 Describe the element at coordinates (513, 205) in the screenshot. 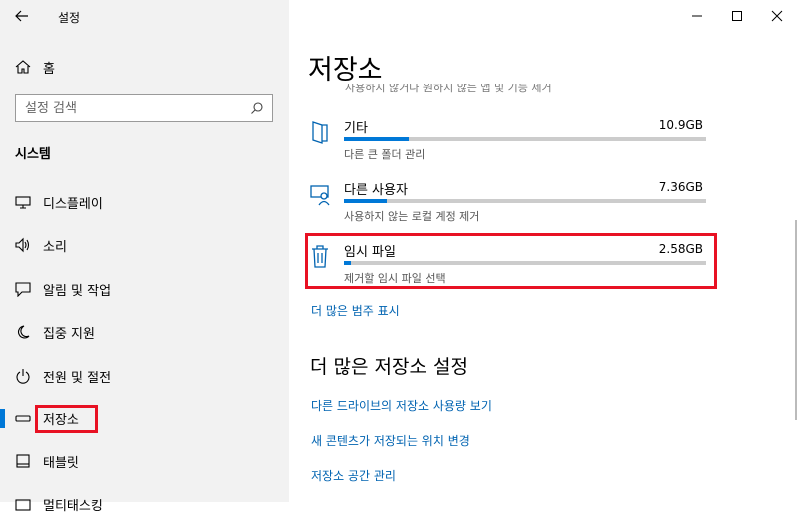

I see `category-other-users: 다른 사용자 7.36GB 사용하지 않는 로컬 계정 제거` at that location.